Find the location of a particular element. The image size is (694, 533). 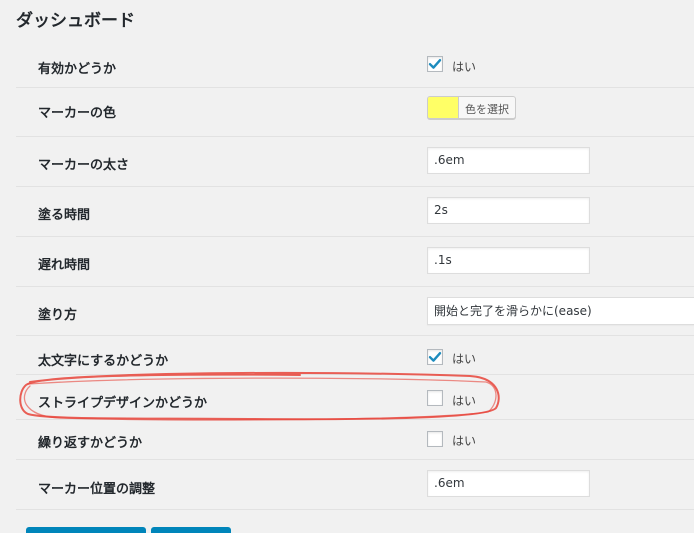

setting-row-delay-time: 遅れ時間 .1s is located at coordinates (355, 262).